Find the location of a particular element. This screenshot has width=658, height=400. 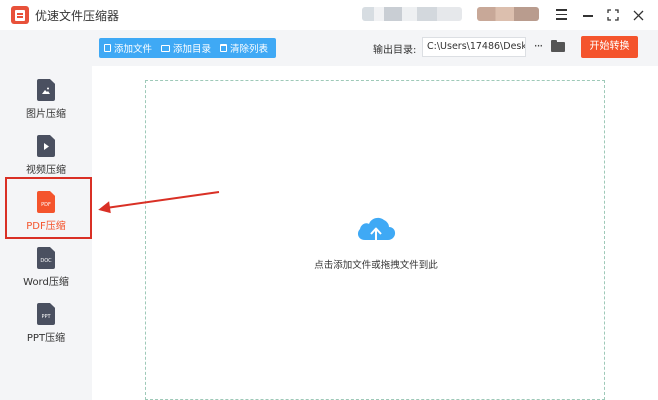

file-action-group: 添加文件 添加目录 清除列表 is located at coordinates (188, 48).